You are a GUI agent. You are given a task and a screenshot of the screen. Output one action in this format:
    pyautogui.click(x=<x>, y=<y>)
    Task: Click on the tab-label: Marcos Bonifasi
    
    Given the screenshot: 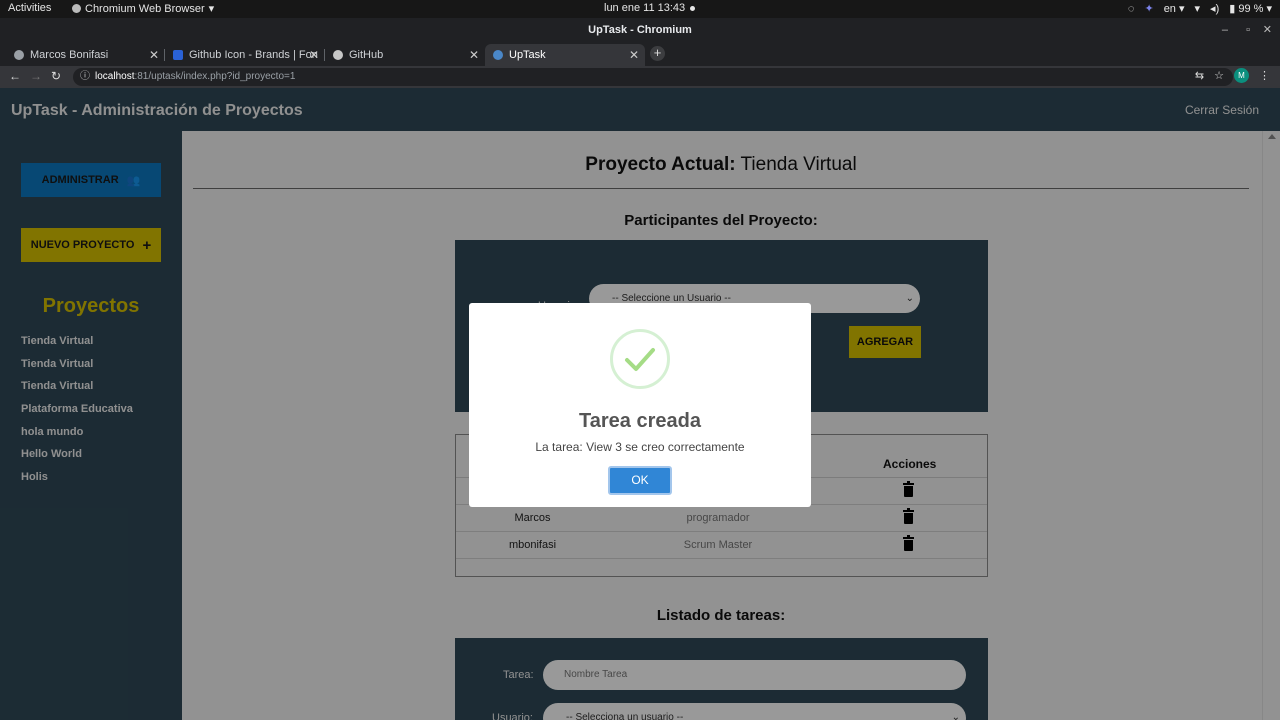 What is the action you would take?
    pyautogui.click(x=69, y=55)
    